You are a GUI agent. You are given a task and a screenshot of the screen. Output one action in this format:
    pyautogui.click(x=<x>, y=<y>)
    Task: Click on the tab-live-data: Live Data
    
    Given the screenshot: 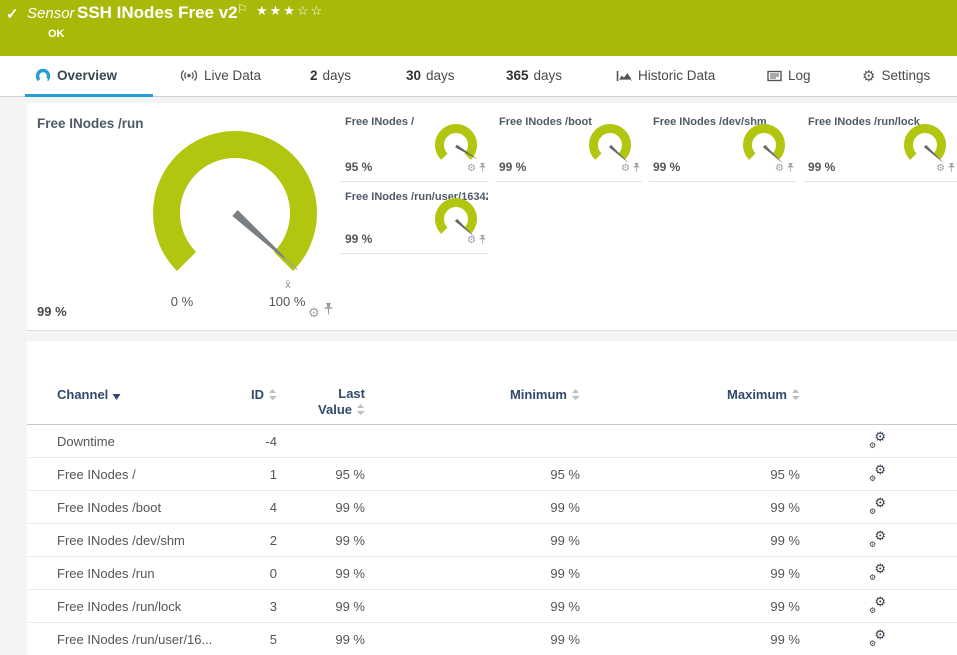 What is the action you would take?
    pyautogui.click(x=220, y=76)
    